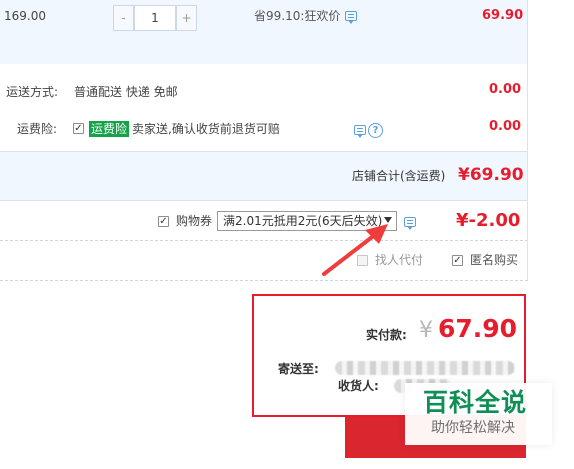 The image size is (574, 469). Describe the element at coordinates (32, 92) in the screenshot. I see `shipping-method-label: 运送方式:` at that location.